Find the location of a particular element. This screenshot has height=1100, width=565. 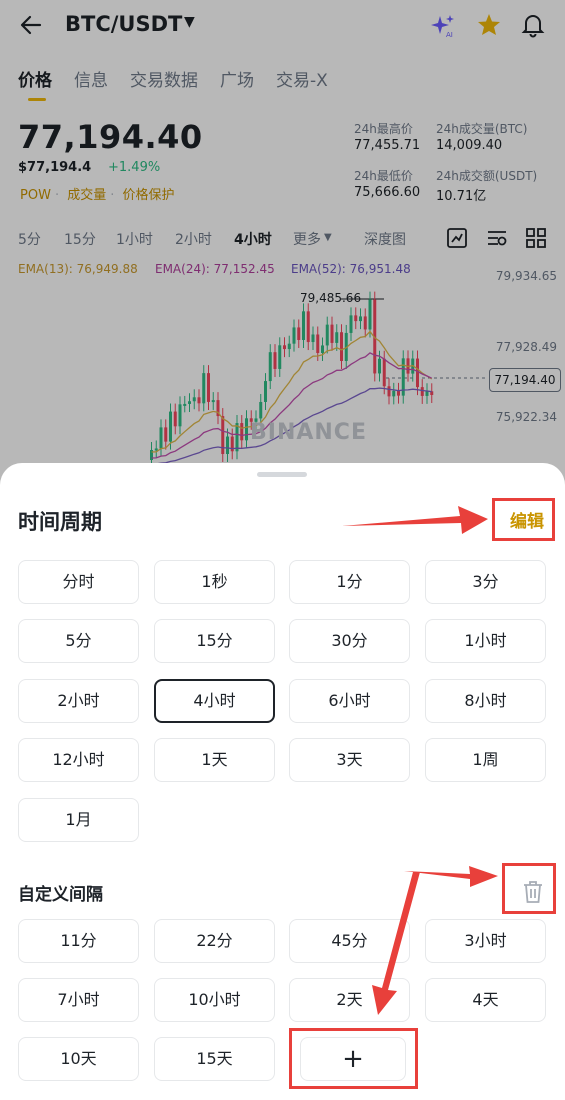

annotation-arrows is located at coordinates (420, 760).